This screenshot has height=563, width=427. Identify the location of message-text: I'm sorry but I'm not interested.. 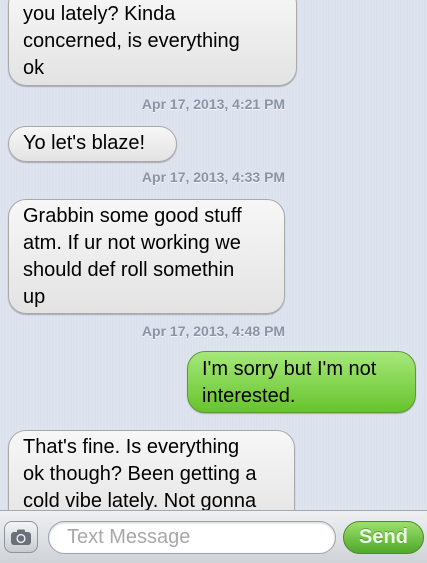
(289, 382).